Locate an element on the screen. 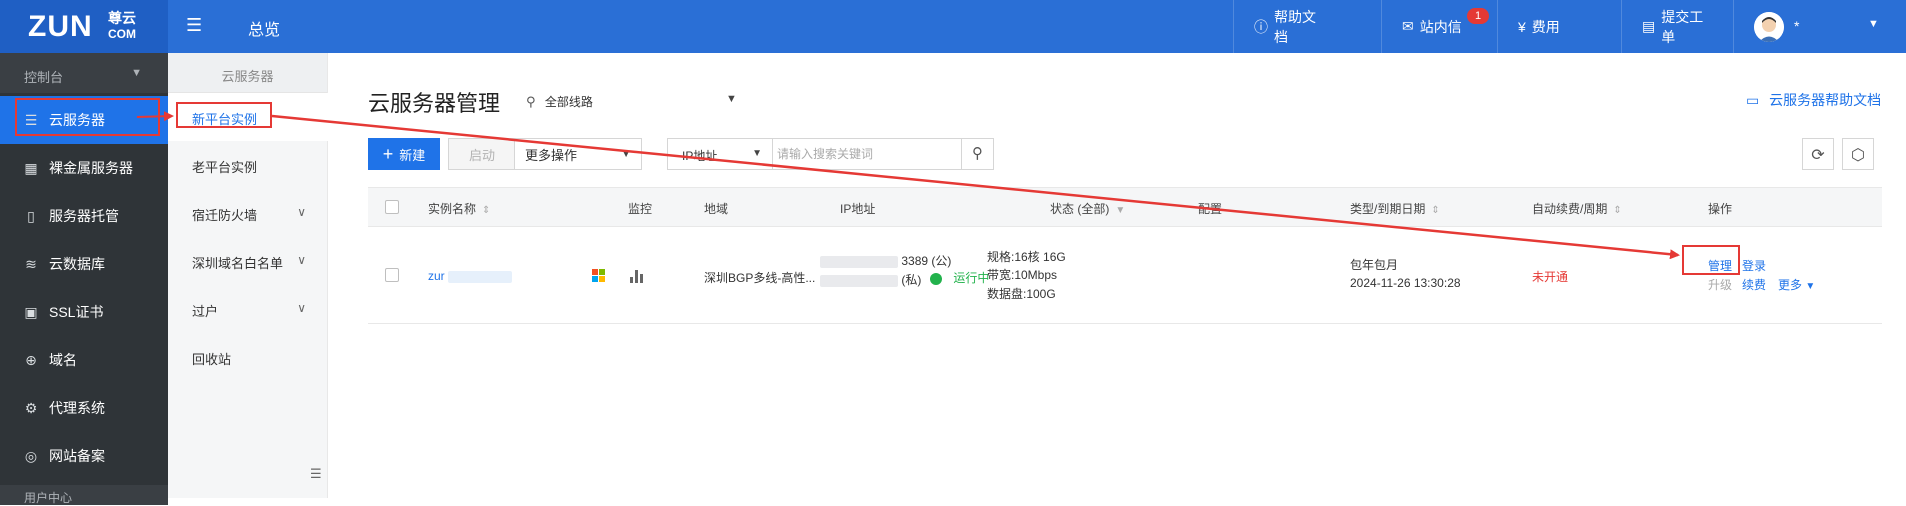  subnav-item-label: 宿迁防火墙 is located at coordinates (225, 215).